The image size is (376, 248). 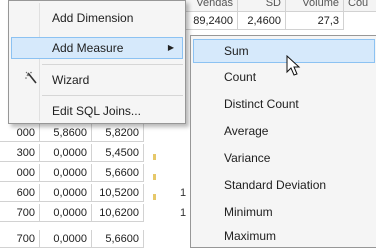 I want to click on submenu-arrow-icon: ▶, so click(x=170, y=47).